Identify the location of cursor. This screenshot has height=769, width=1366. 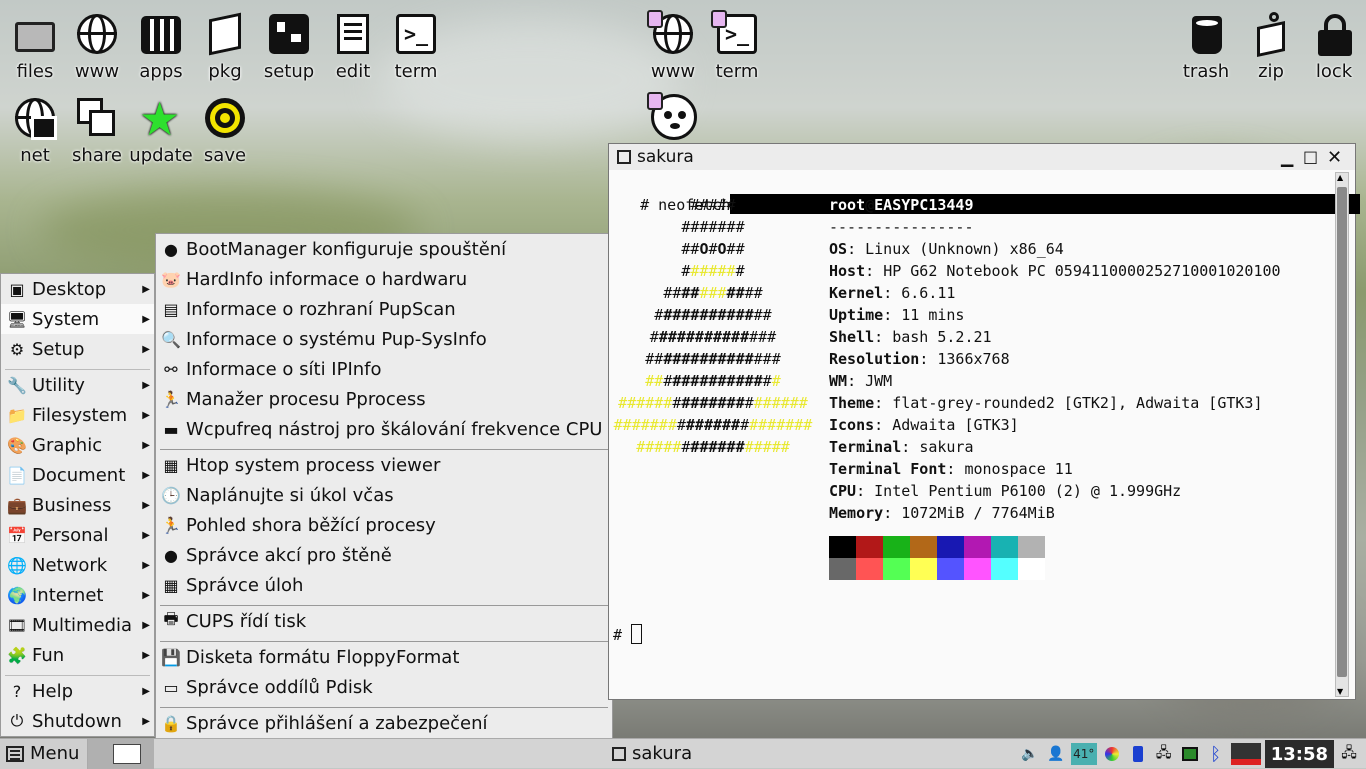
(637, 634).